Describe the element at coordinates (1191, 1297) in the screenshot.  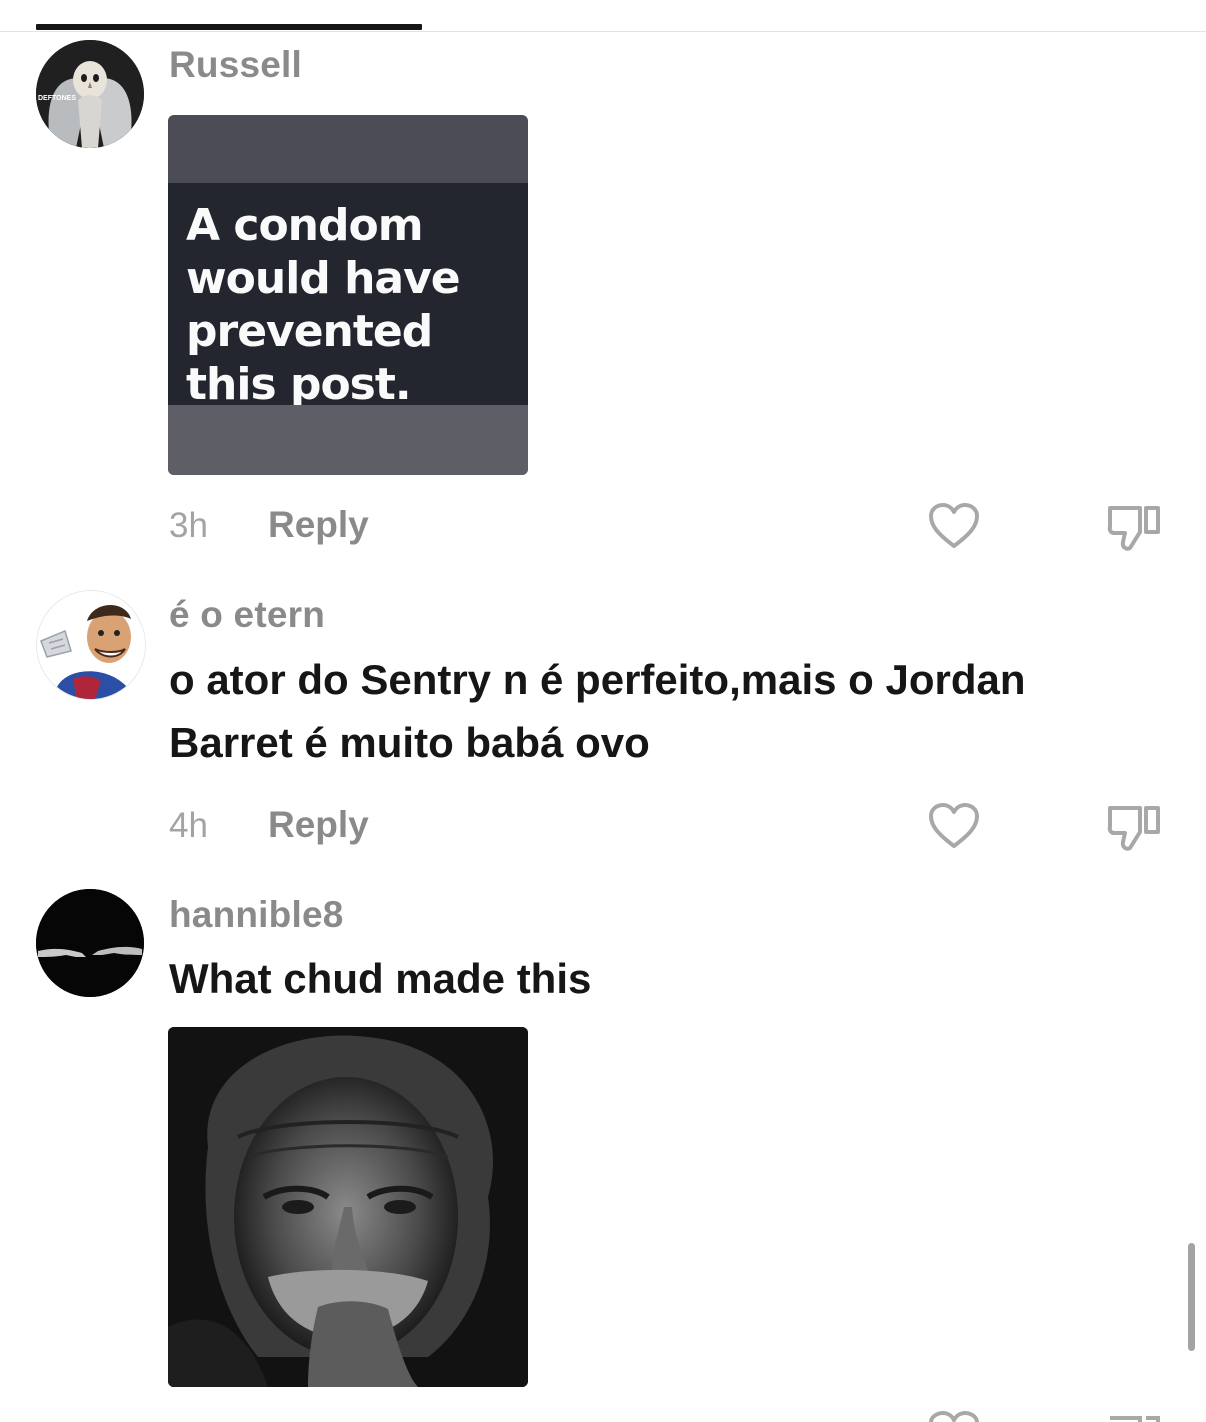
I see `scrollbar` at that location.